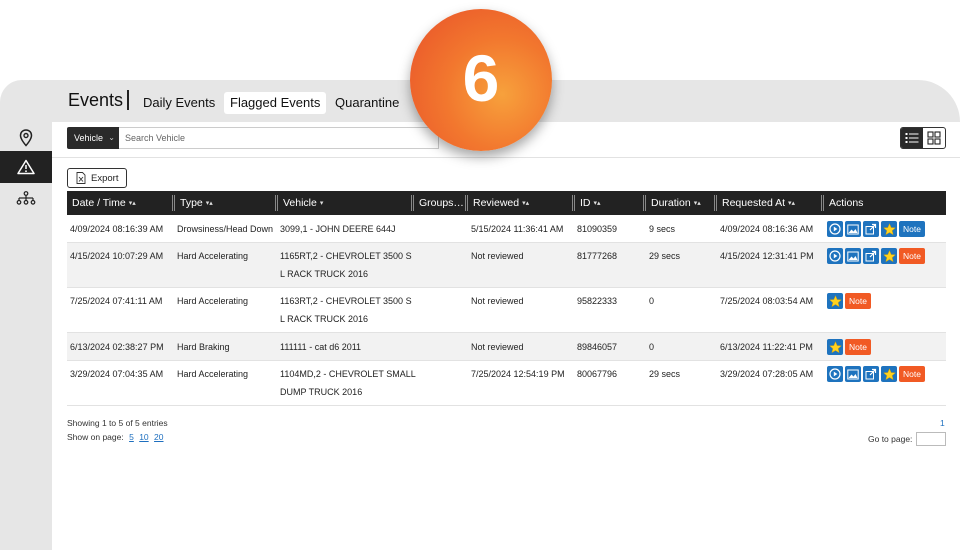  Describe the element at coordinates (117, 374) in the screenshot. I see `cell-date-time: 3/29/2024 07:04:35 AM` at that location.